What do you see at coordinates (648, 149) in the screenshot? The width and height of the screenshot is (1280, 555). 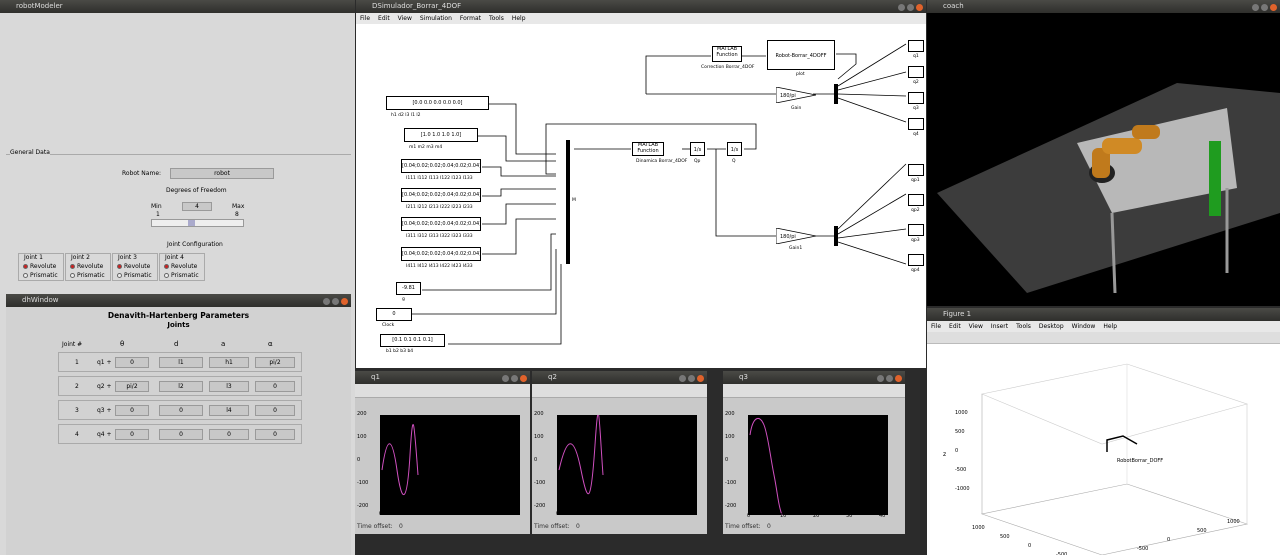 I see `dynamics-fn-block: MATLAB Function` at bounding box center [648, 149].